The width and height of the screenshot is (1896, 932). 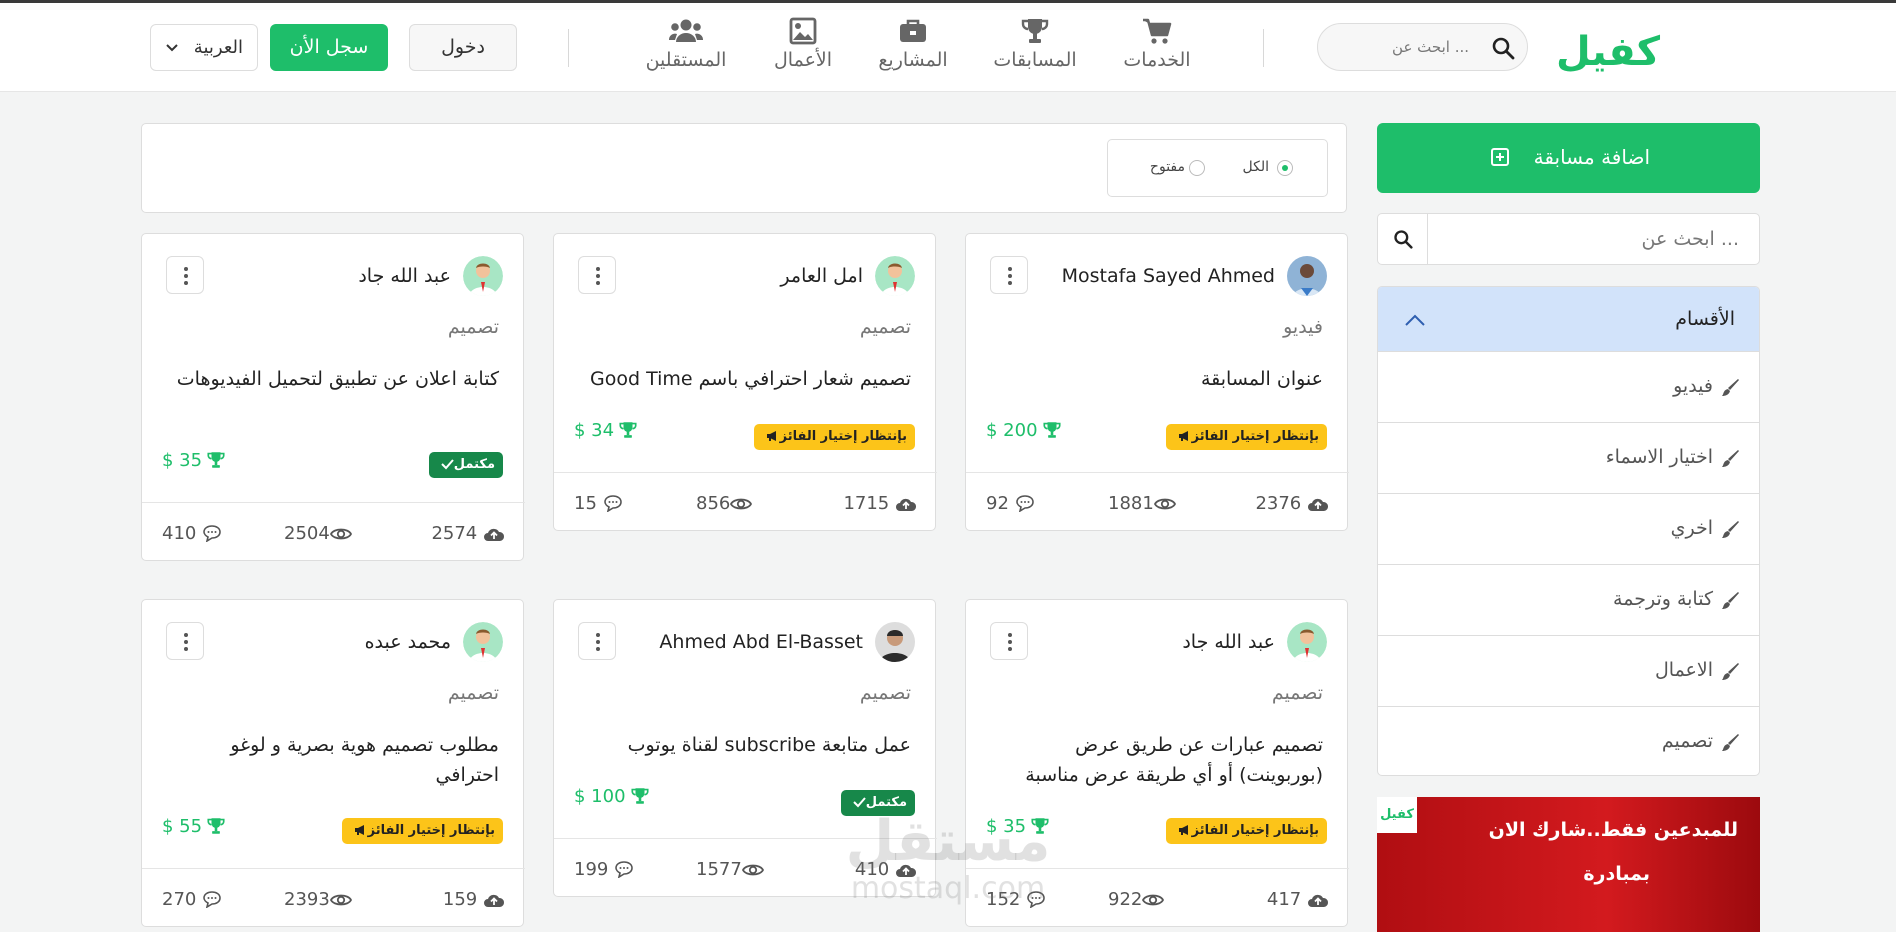 What do you see at coordinates (761, 642) in the screenshot?
I see `user-name: Ahmed Abd El-Basset` at bounding box center [761, 642].